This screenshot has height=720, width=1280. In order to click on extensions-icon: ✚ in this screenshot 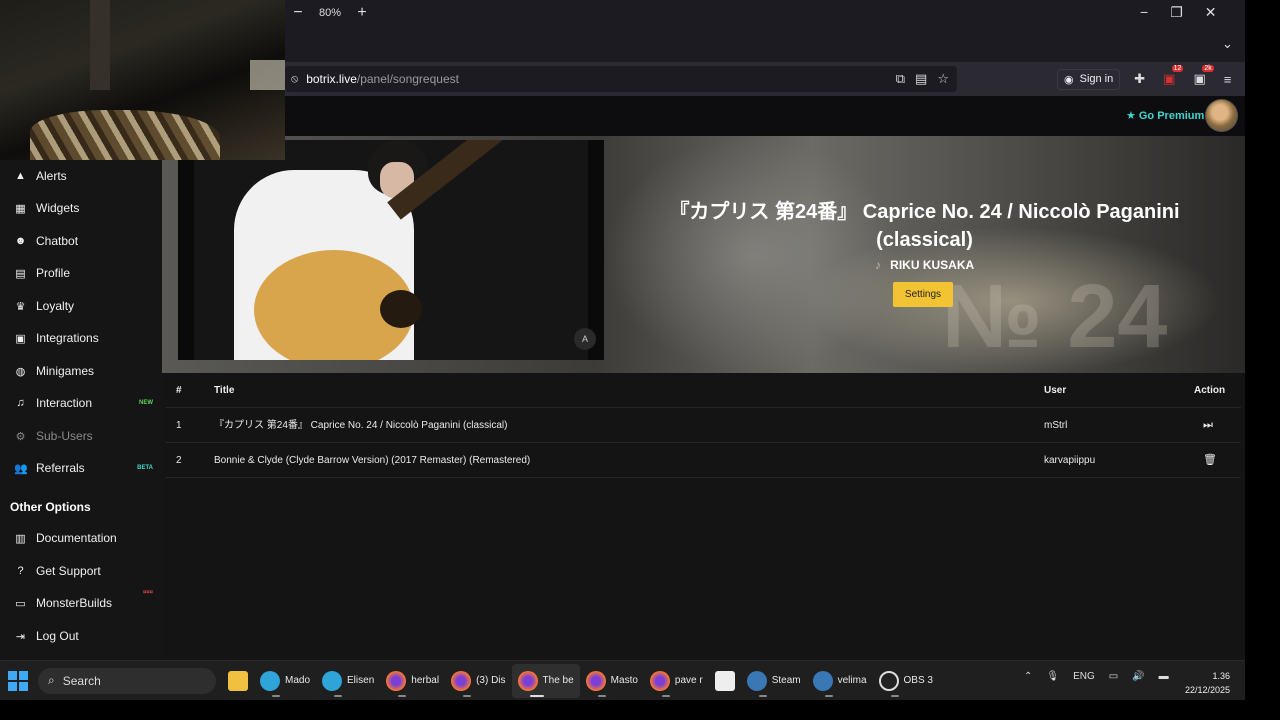, I will do `click(1139, 79)`.